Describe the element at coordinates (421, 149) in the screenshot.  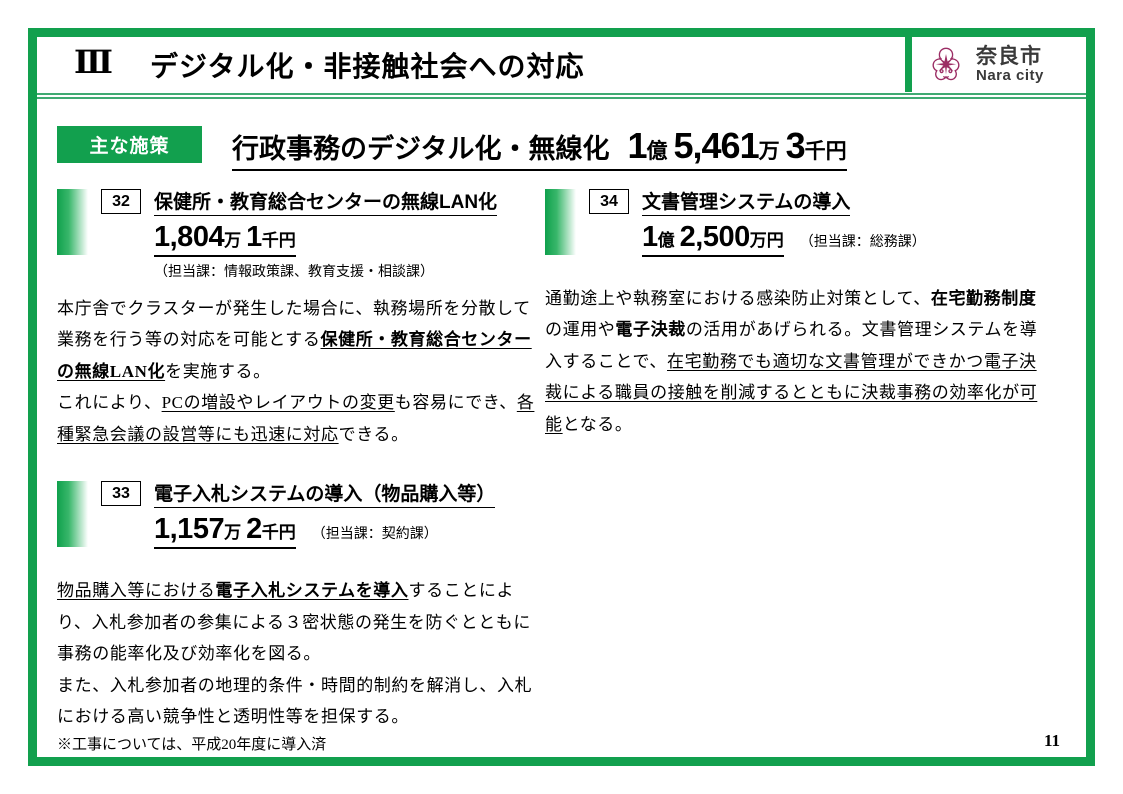
I see `main-policy-title-text: 行政事務のデジタル化・無線化` at that location.